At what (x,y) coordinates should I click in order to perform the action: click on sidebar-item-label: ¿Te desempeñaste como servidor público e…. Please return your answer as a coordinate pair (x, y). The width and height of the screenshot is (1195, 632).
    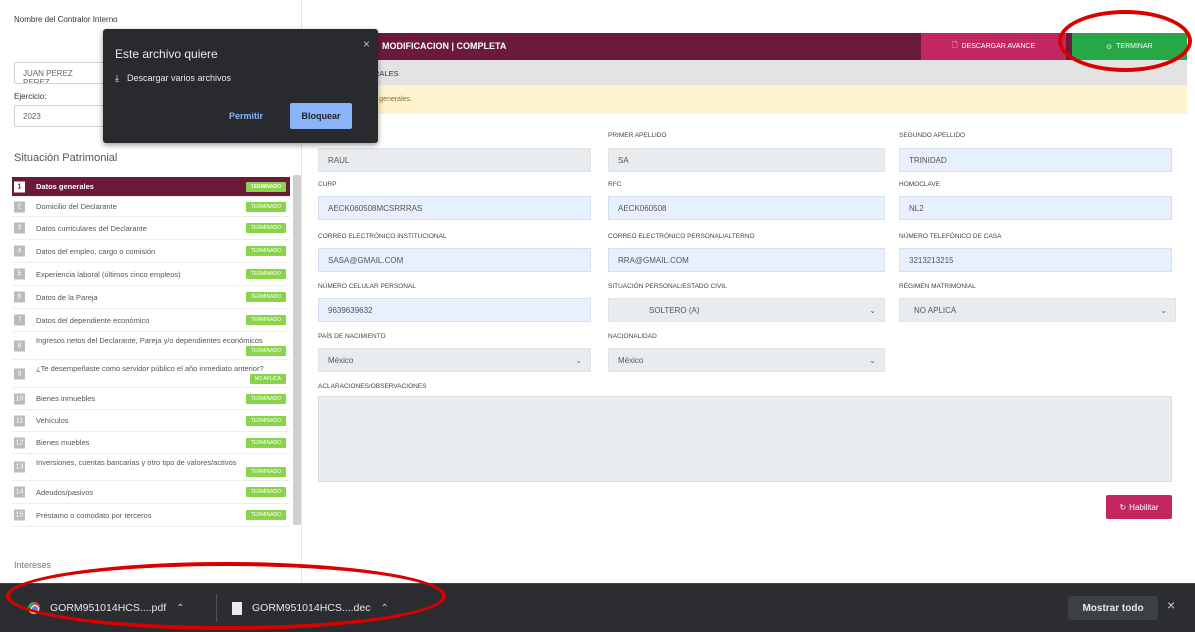
    Looking at the image, I should click on (150, 368).